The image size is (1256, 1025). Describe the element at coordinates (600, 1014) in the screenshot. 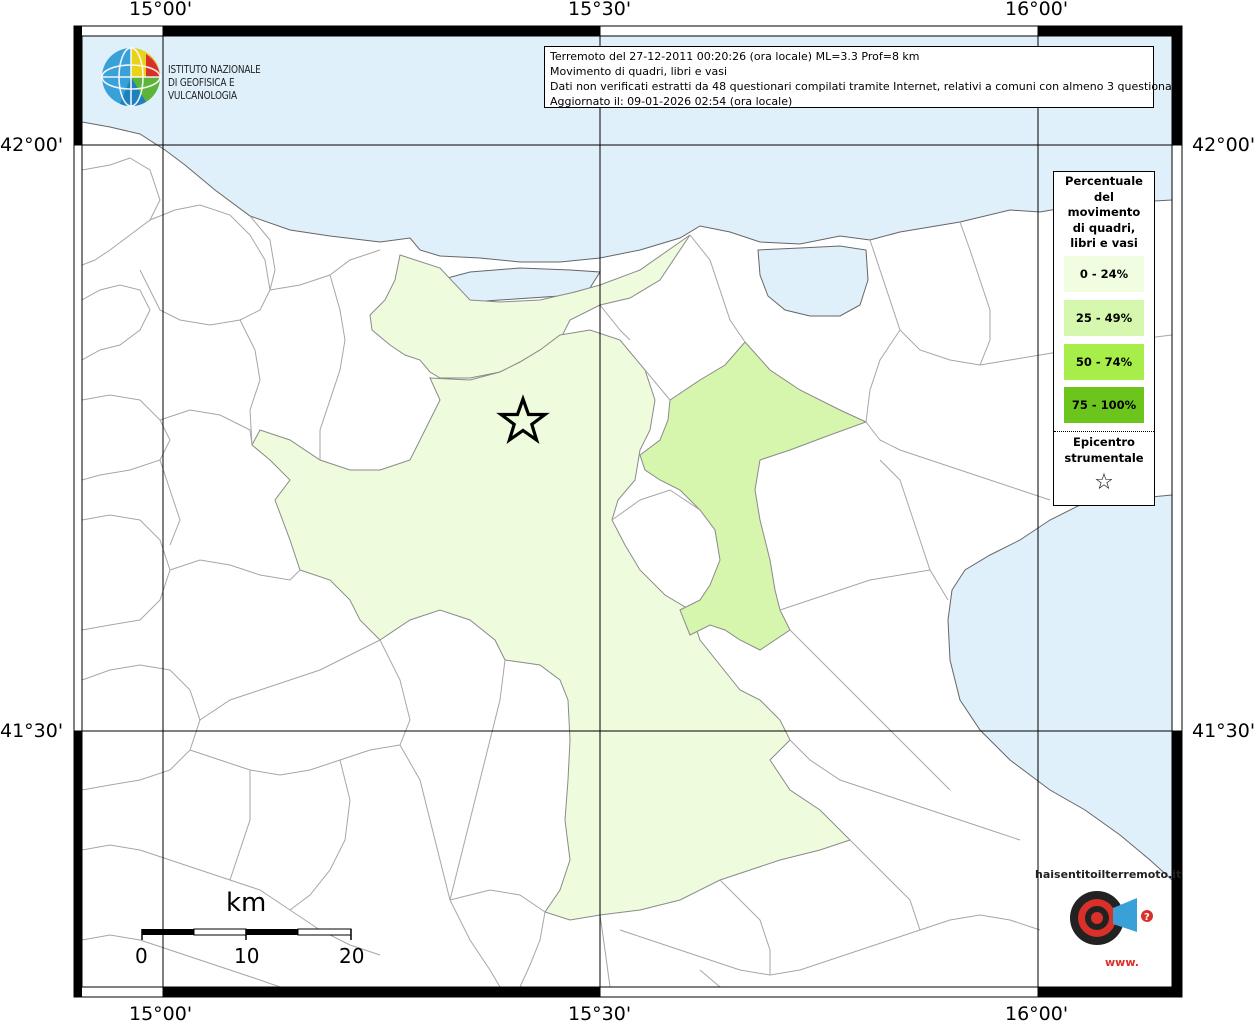

I see `tick-bottom-15-30: 15°30'` at that location.